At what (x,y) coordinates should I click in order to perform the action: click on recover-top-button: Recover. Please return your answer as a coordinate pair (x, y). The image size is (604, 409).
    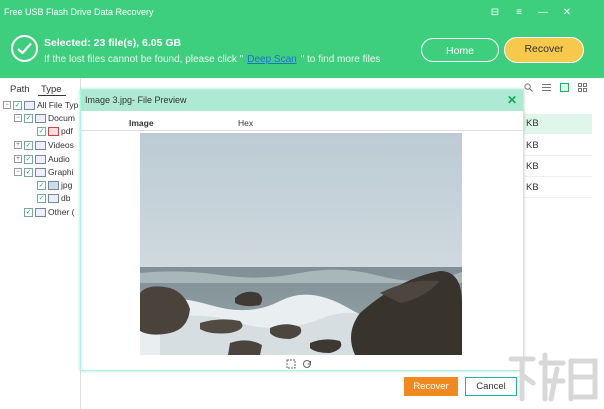
    Looking at the image, I should click on (544, 50).